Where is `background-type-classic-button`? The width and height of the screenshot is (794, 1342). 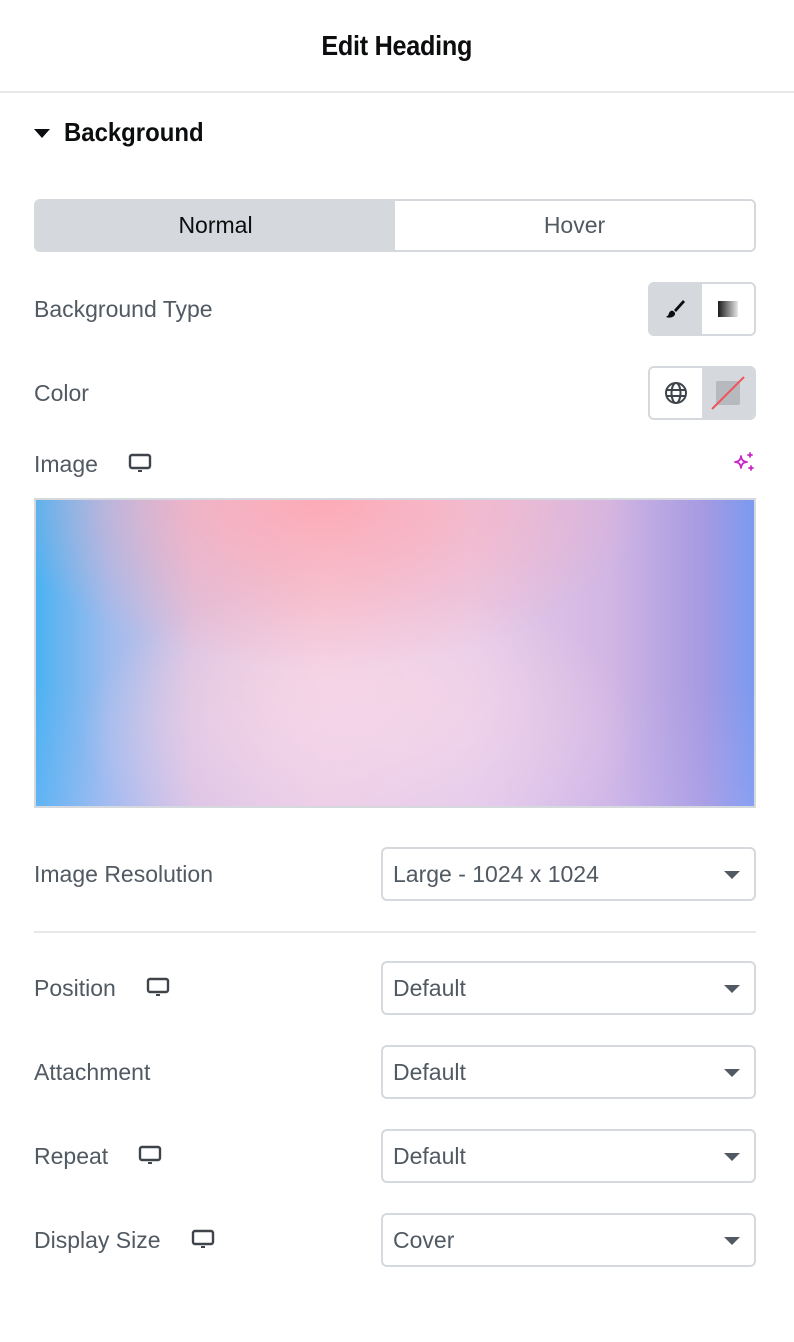 background-type-classic-button is located at coordinates (676, 309).